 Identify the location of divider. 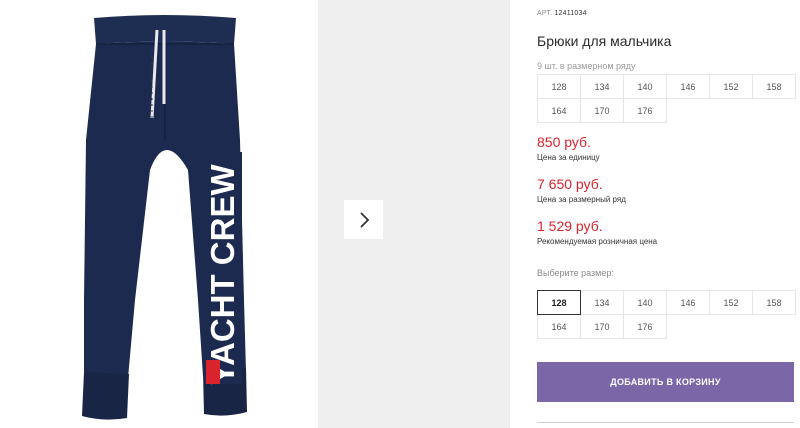
(665, 422).